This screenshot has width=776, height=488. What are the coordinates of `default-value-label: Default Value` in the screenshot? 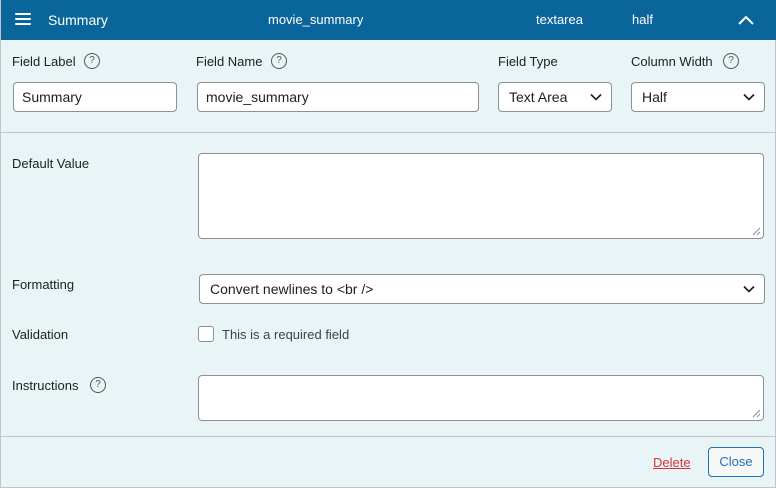 It's located at (51, 163).